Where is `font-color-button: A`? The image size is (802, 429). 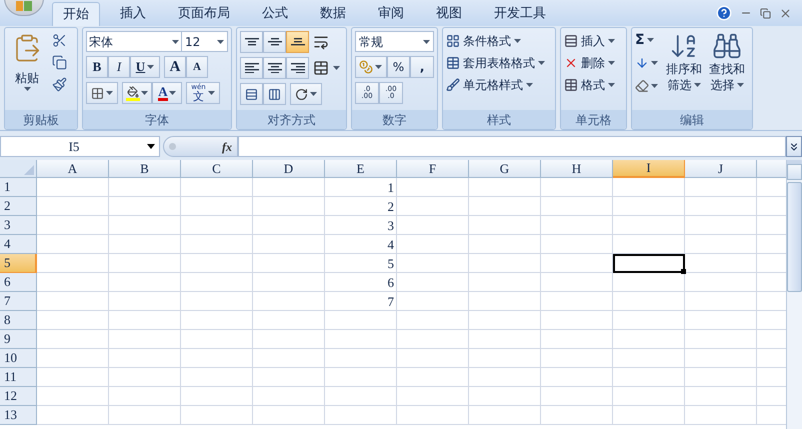
font-color-button: A is located at coordinates (167, 93).